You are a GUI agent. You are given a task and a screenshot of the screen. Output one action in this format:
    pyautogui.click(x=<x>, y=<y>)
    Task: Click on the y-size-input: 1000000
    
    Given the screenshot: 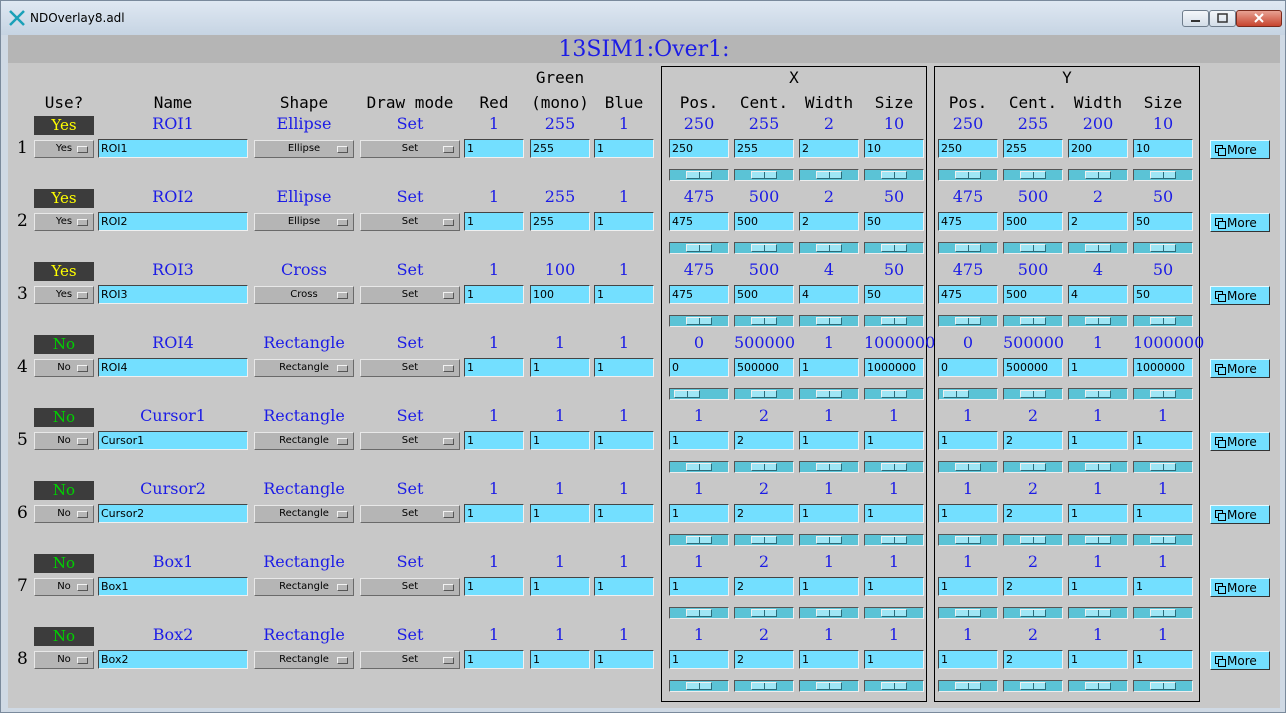 What is the action you would take?
    pyautogui.click(x=1163, y=367)
    